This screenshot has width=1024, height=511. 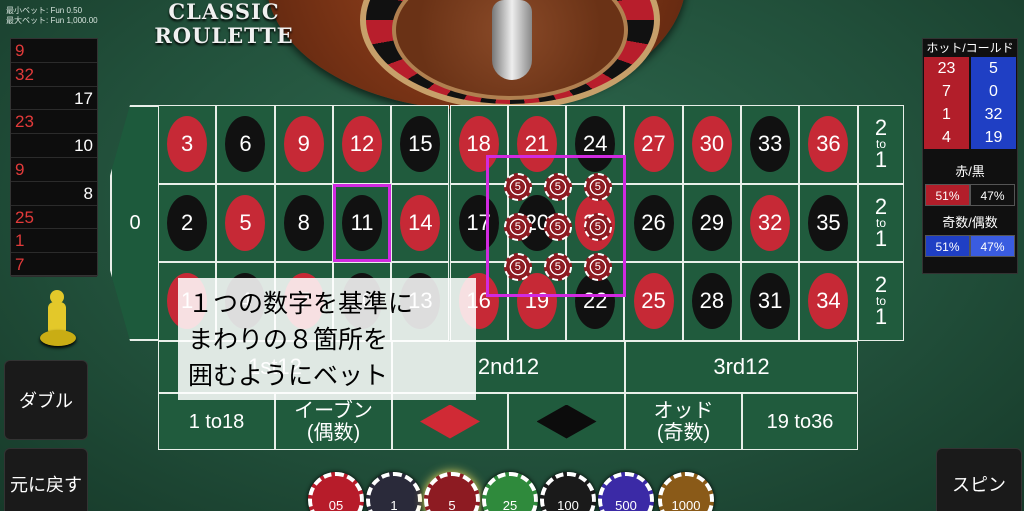 I want to click on number-bet-3: 3, so click(x=187, y=144).